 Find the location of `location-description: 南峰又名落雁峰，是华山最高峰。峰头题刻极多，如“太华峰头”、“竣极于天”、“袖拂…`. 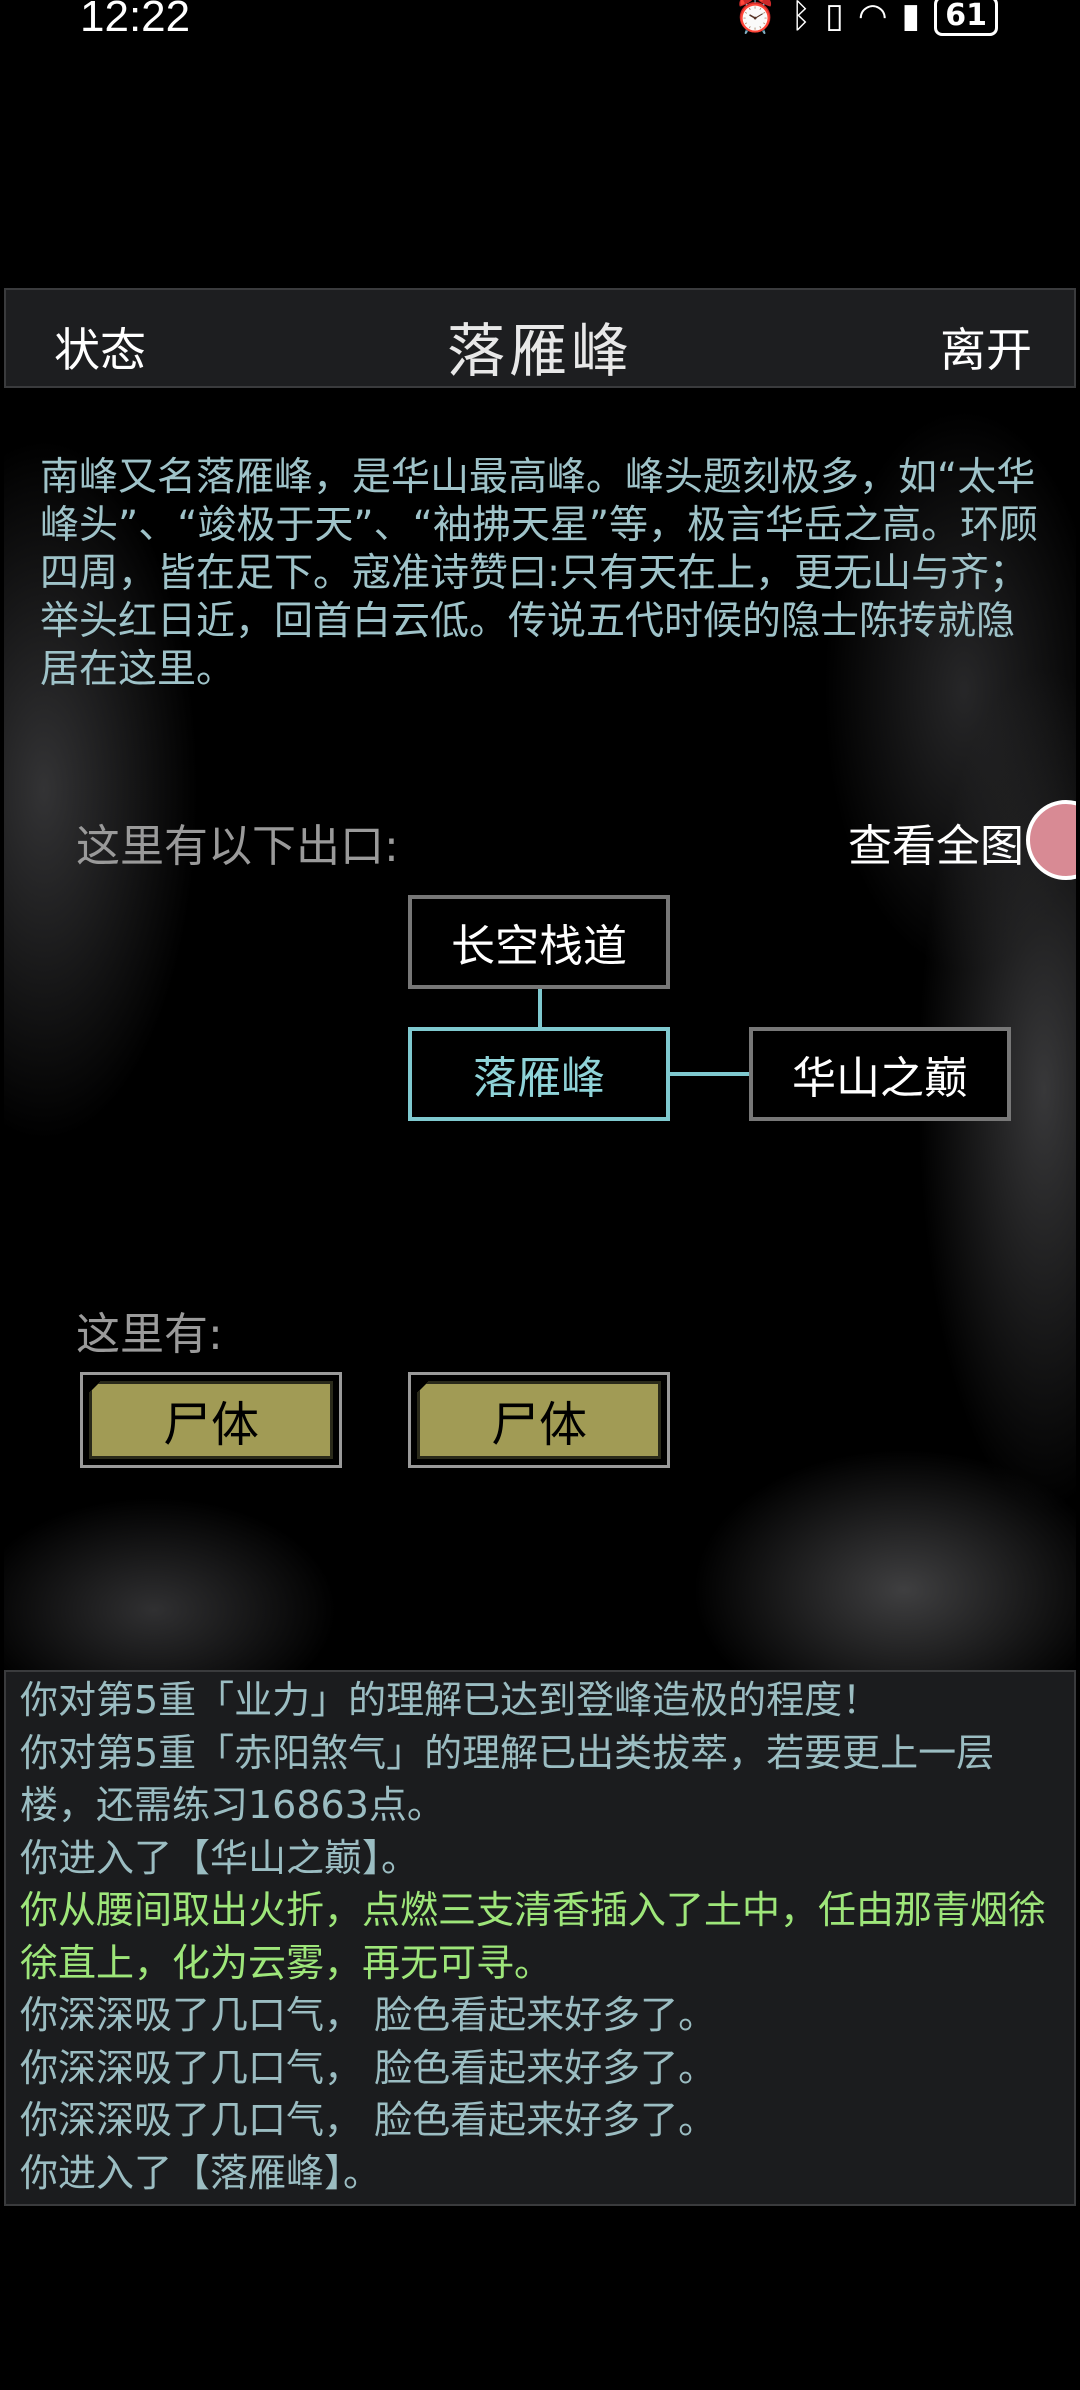

location-description: 南峰又名落雁峰，是华山最高峰。峰头题刻极多，如“太华峰头”、“竣极于天”、“袖拂… is located at coordinates (539, 573).